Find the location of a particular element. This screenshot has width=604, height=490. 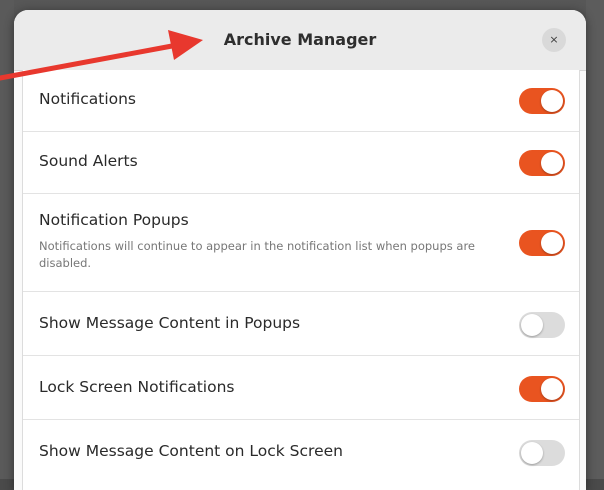

window-title: Archive Manager is located at coordinates (300, 39).